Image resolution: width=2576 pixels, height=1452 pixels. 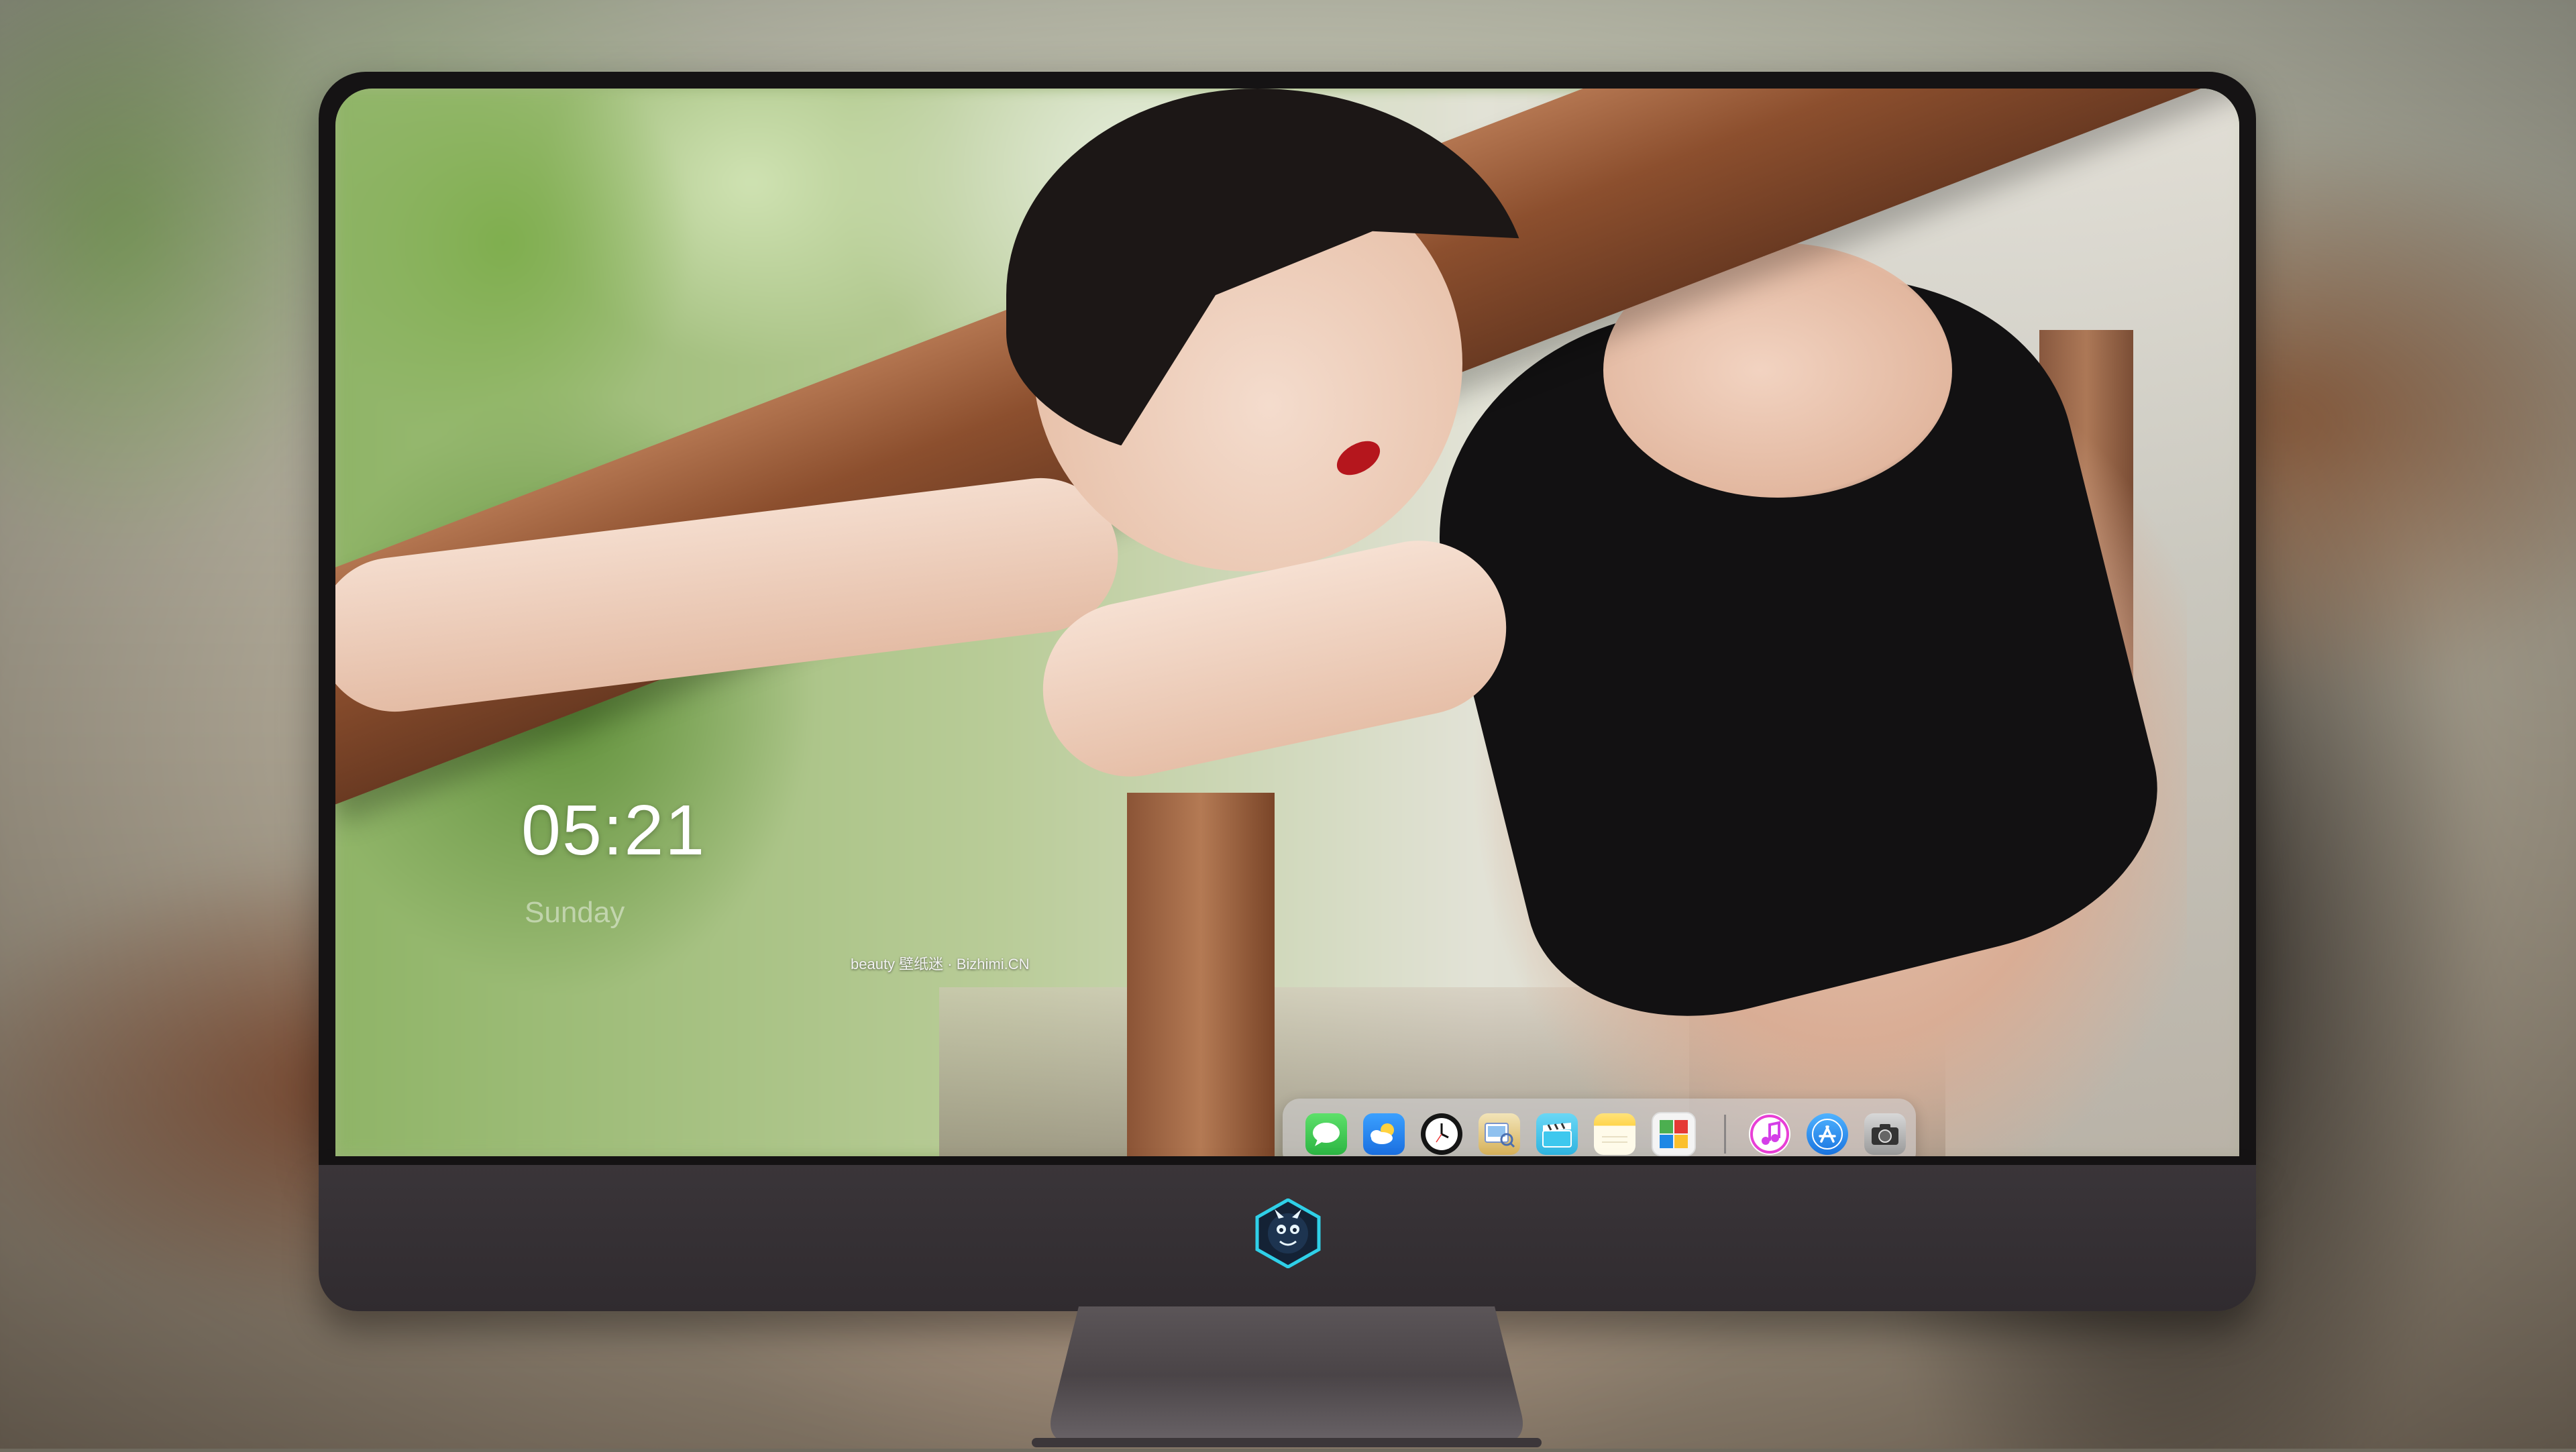 I want to click on clock-date: Sunday, so click(x=575, y=912).